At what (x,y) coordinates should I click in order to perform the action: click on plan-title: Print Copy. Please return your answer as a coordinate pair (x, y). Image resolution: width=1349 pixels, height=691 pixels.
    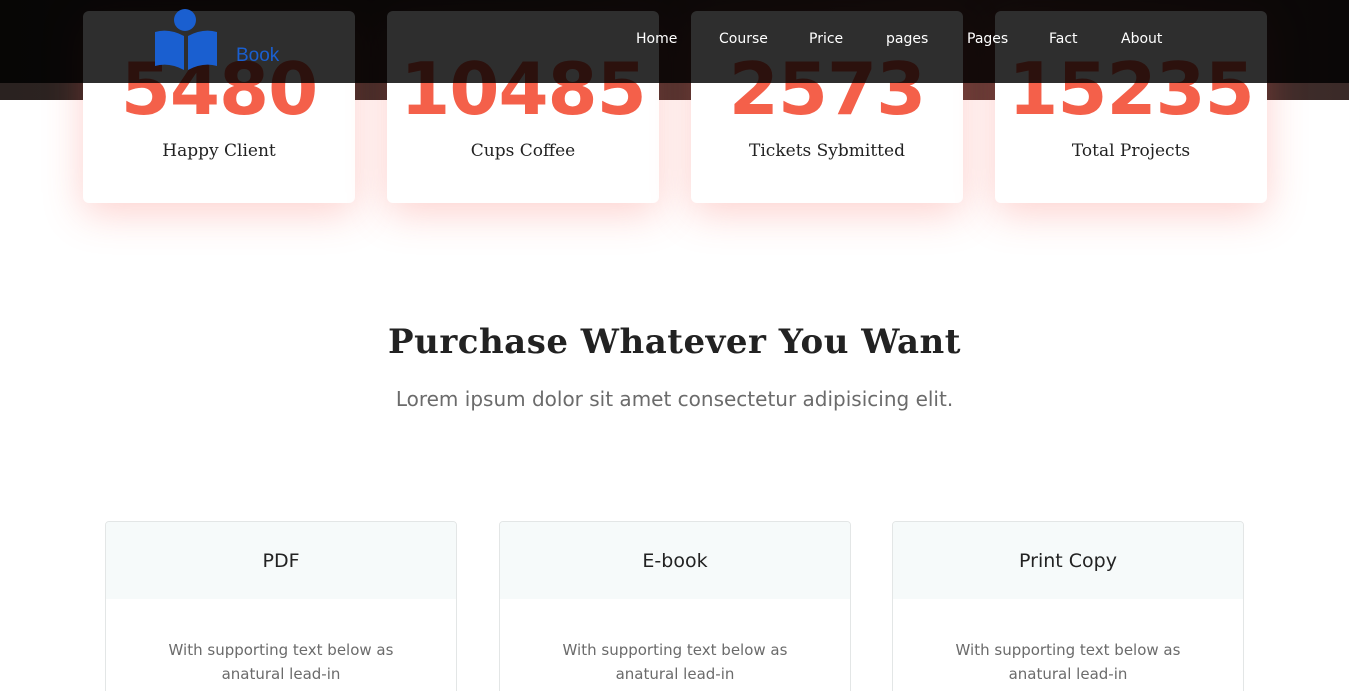
    Looking at the image, I should click on (1068, 560).